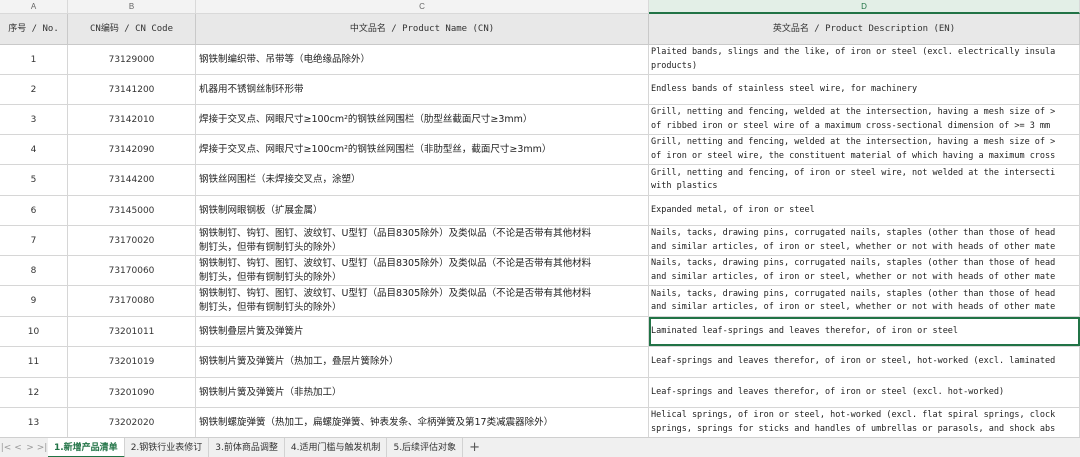  Describe the element at coordinates (132, 270) in the screenshot. I see `cell-cn-code: 73170060` at that location.